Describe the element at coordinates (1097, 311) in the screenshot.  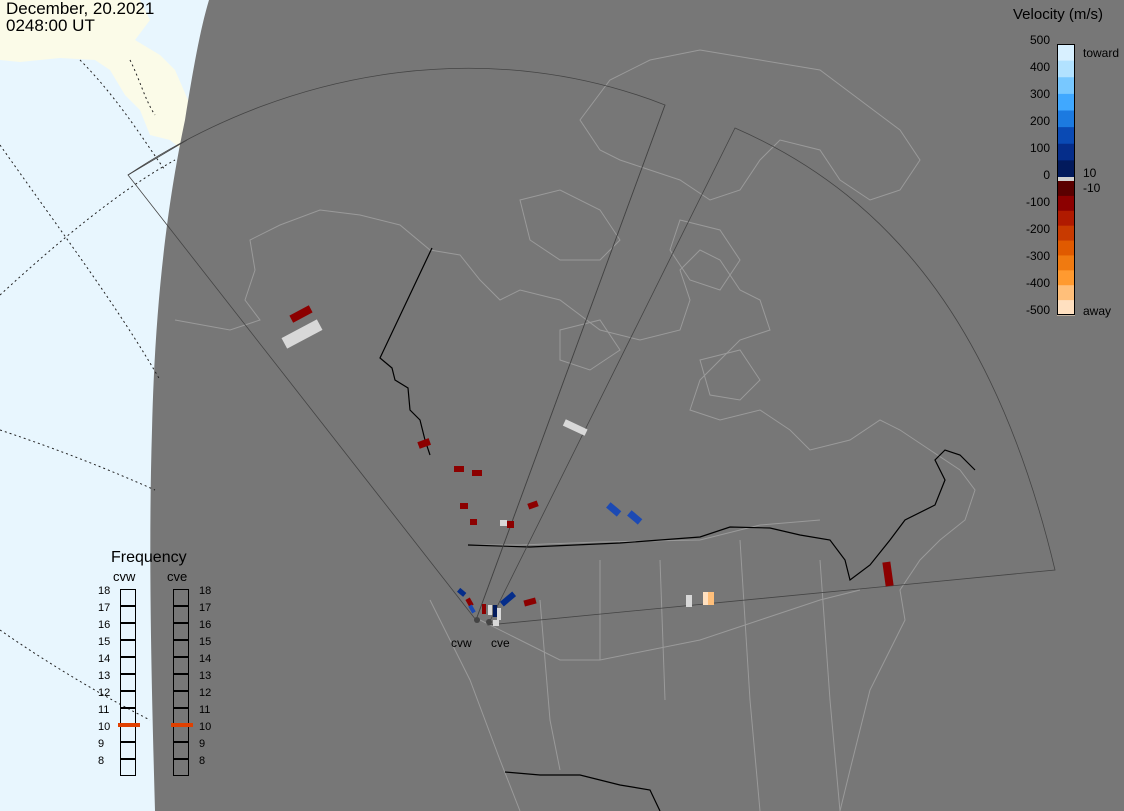
I see `away-label: away` at that location.